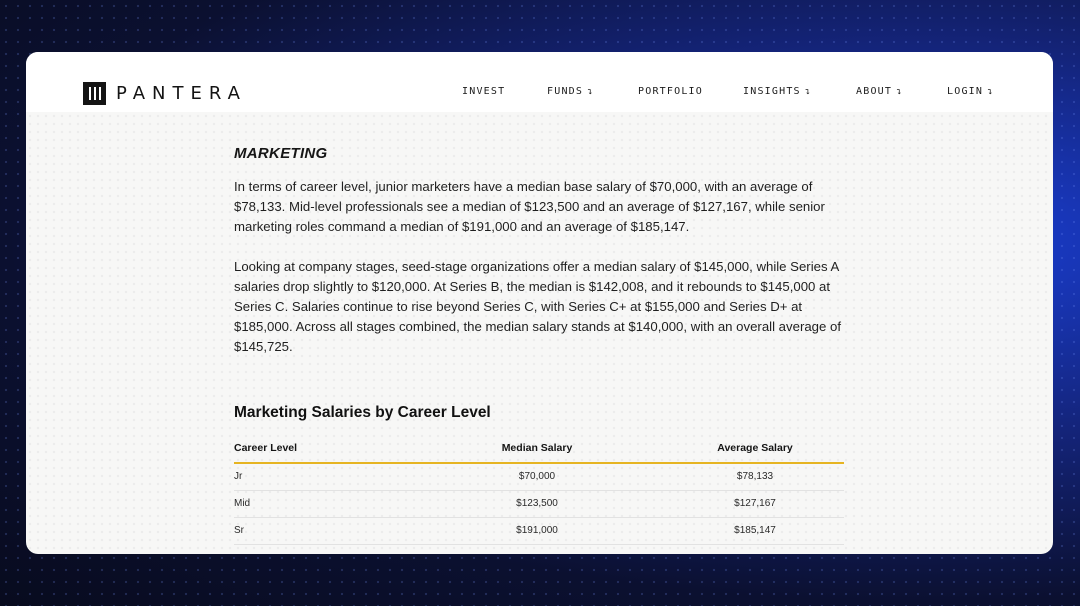 The width and height of the screenshot is (1080, 606). I want to click on column-header-career-level: Career Level, so click(266, 448).